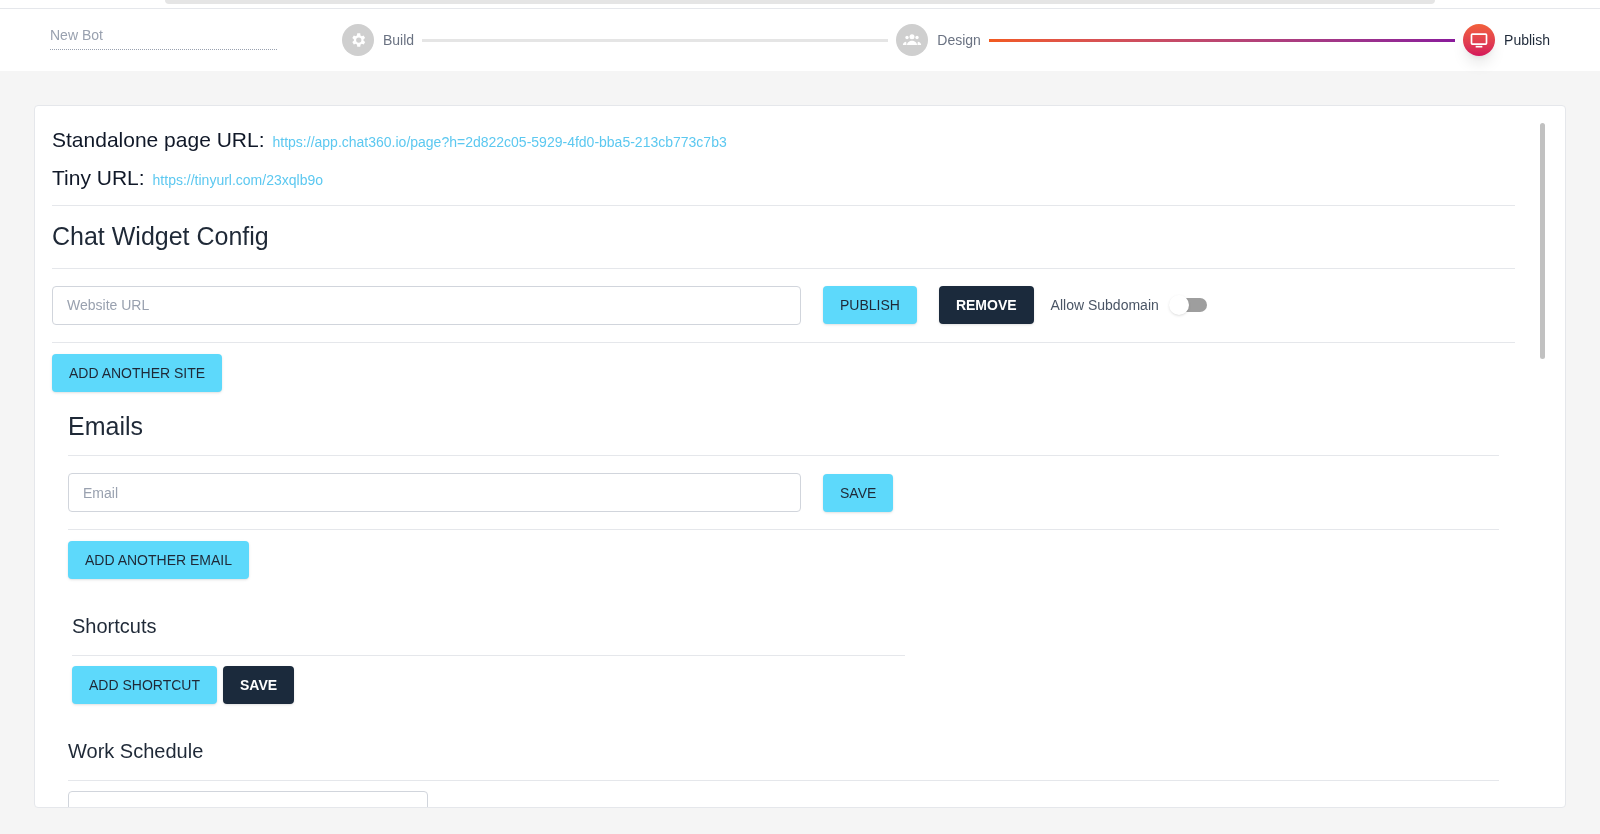 The image size is (1600, 834). Describe the element at coordinates (159, 560) in the screenshot. I see `add-email-button: ADD ANOTHER EMAIL` at that location.